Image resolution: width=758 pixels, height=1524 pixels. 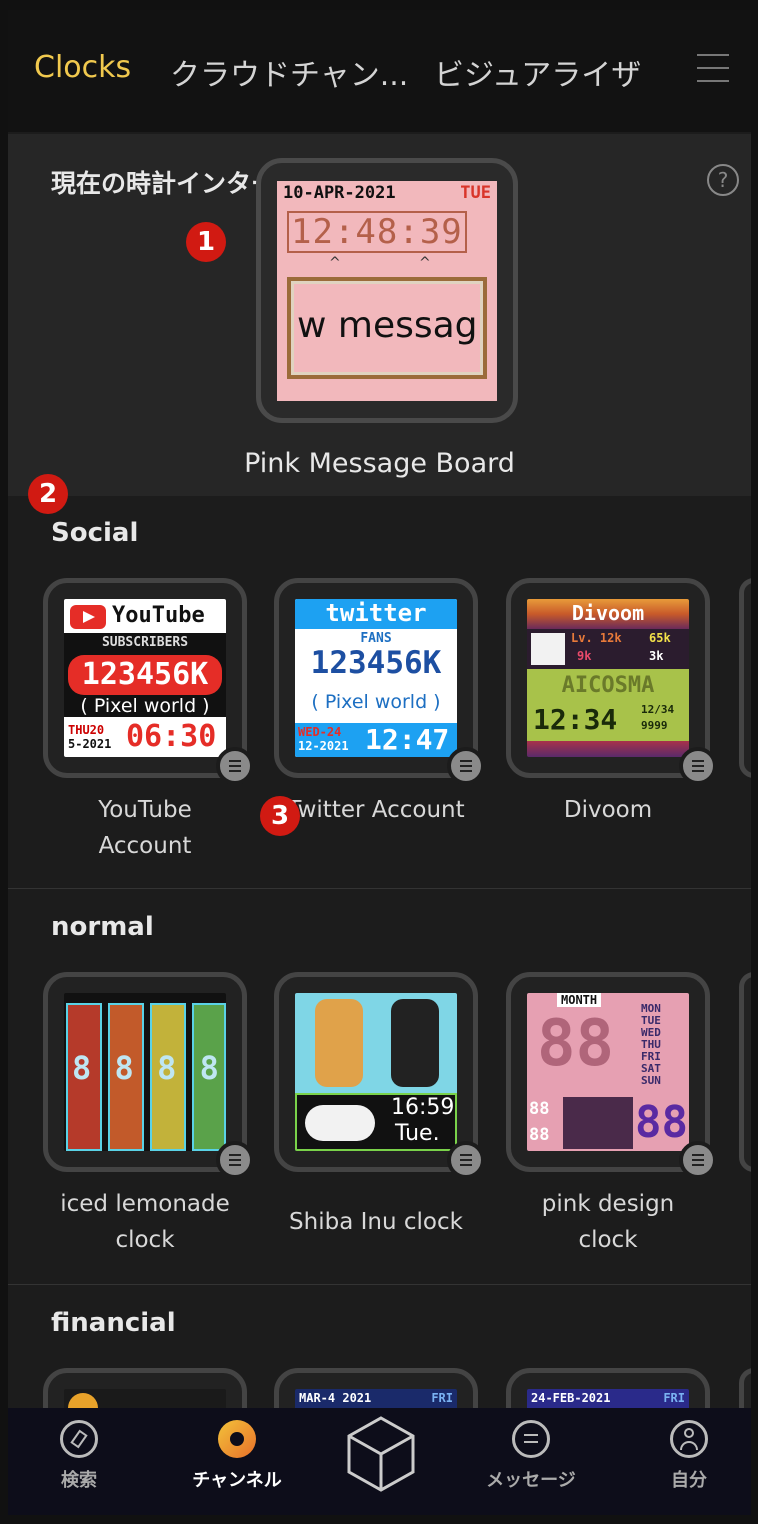 I want to click on nav-cube, so click(x=381, y=1456).